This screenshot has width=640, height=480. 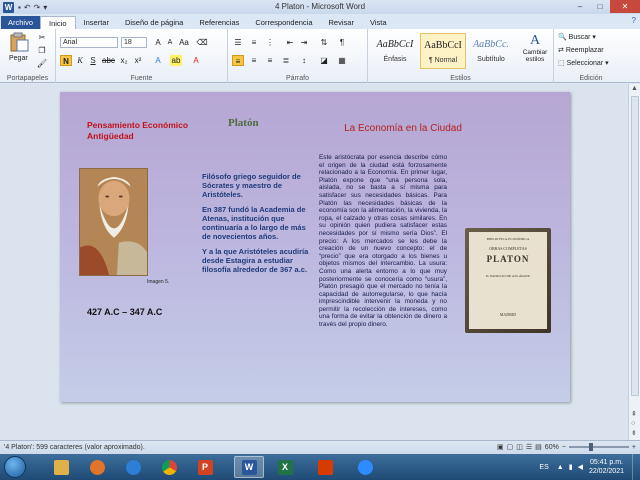 What do you see at coordinates (581, 50) in the screenshot?
I see `replace-button: ⇄ Reemplazar` at bounding box center [581, 50].